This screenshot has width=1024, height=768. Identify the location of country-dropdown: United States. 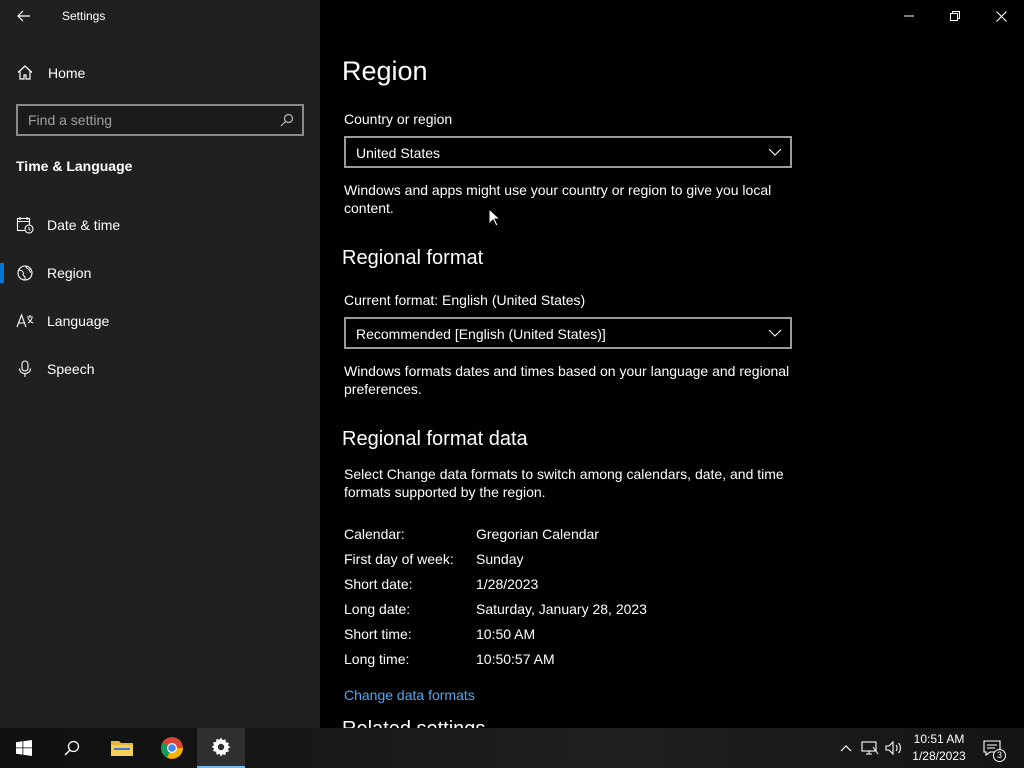
(568, 152).